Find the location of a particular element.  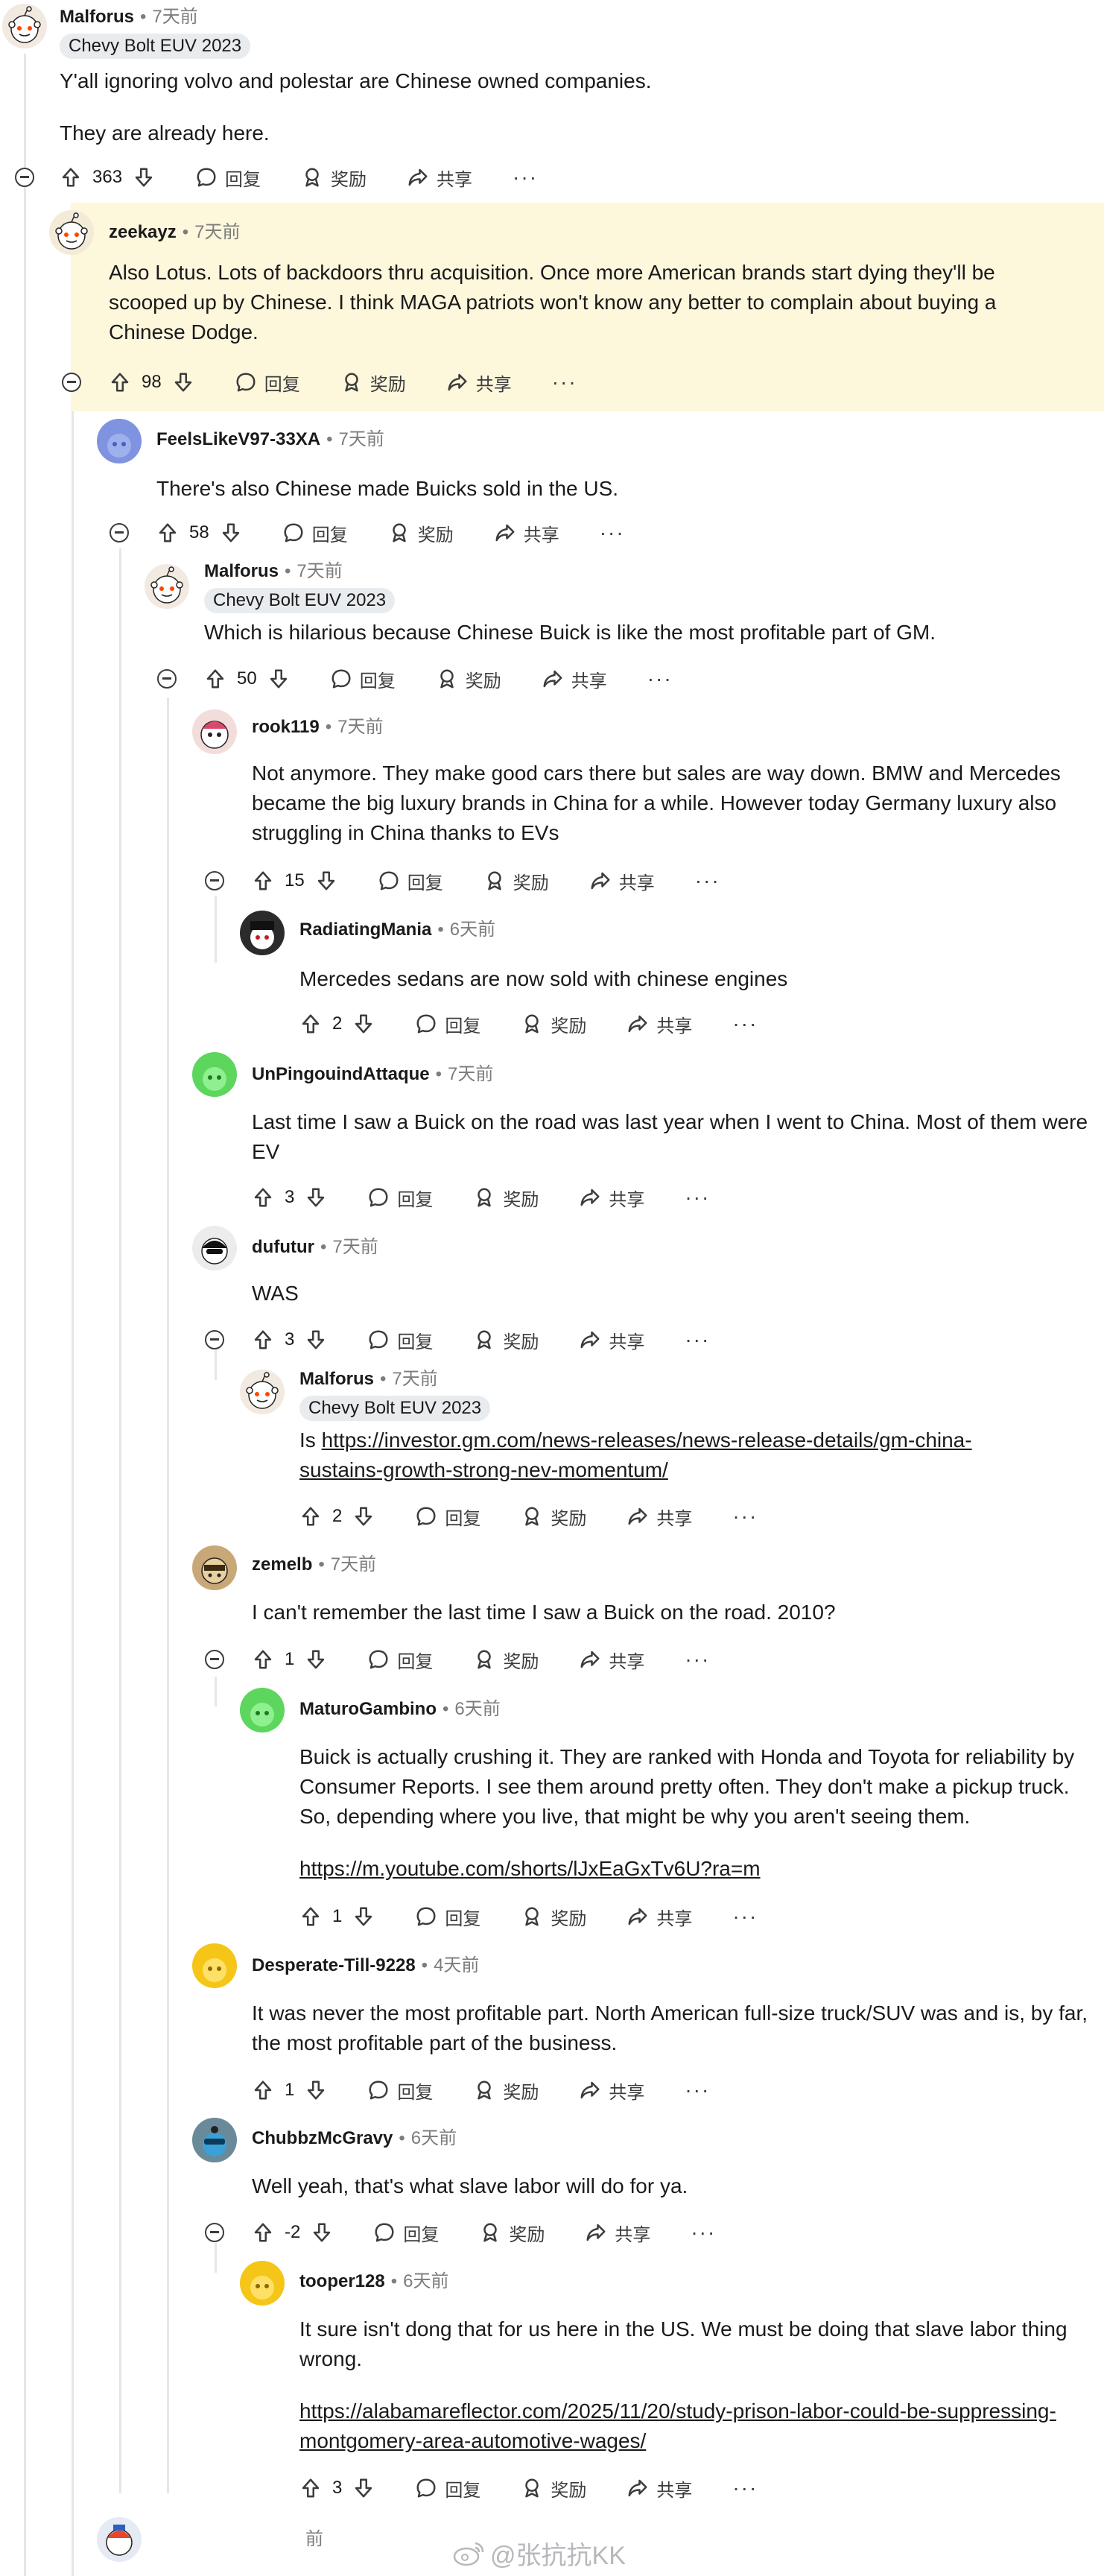

author-link: dufutur is located at coordinates (283, 1247).